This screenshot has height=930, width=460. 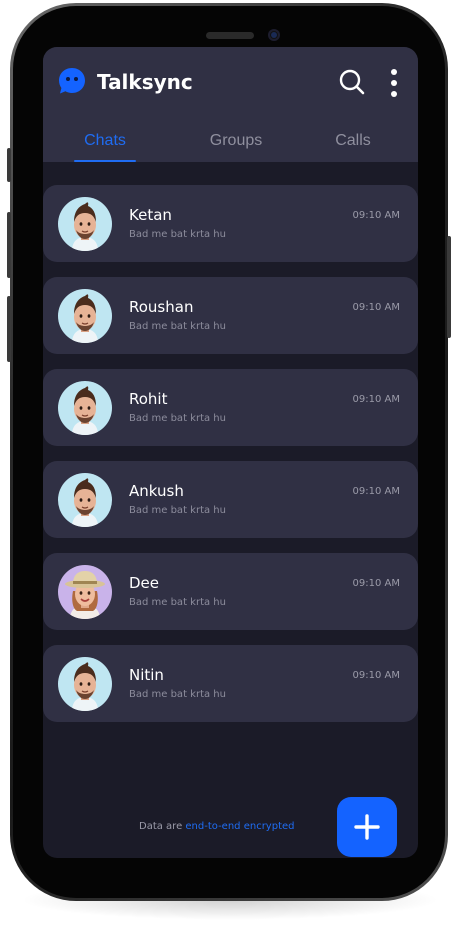 I want to click on new-chat-button, so click(x=367, y=827).